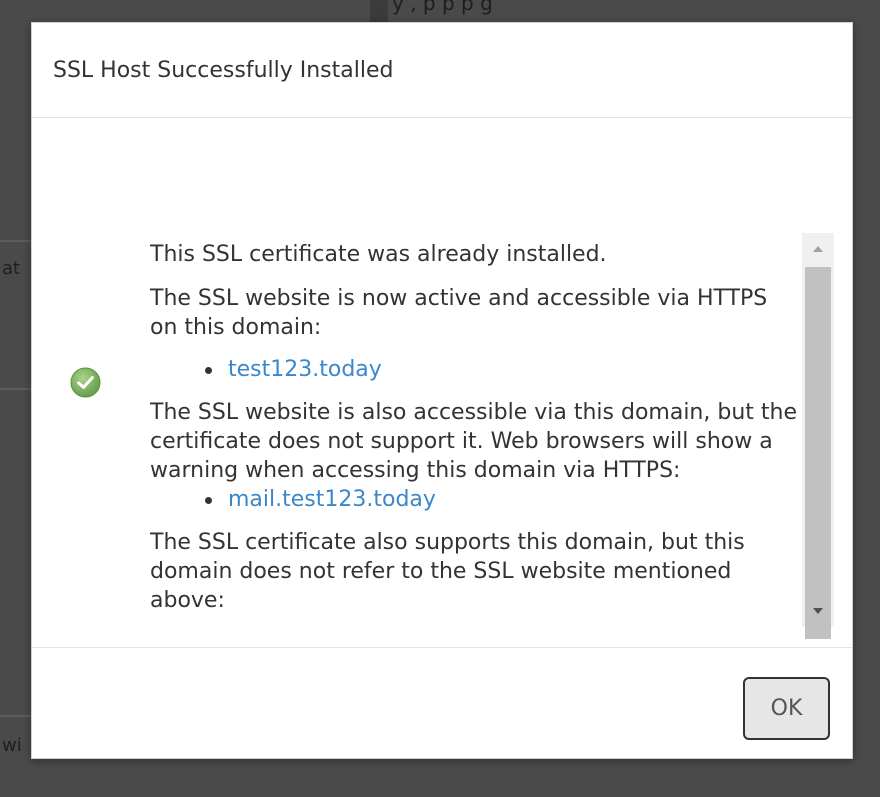  What do you see at coordinates (442, 703) in the screenshot?
I see `dialog-footer: OK` at bounding box center [442, 703].